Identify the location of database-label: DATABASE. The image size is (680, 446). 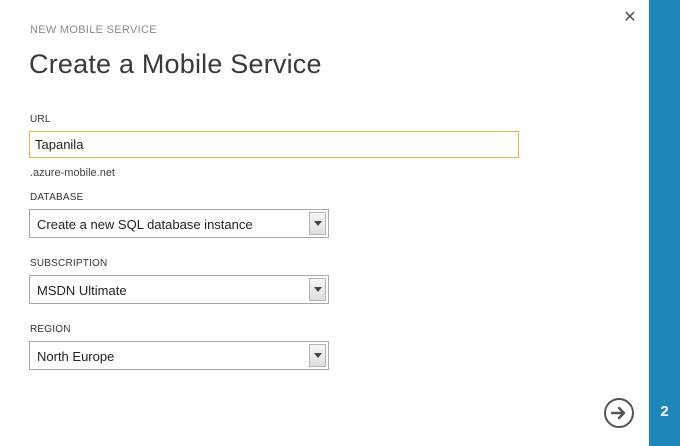
(57, 197).